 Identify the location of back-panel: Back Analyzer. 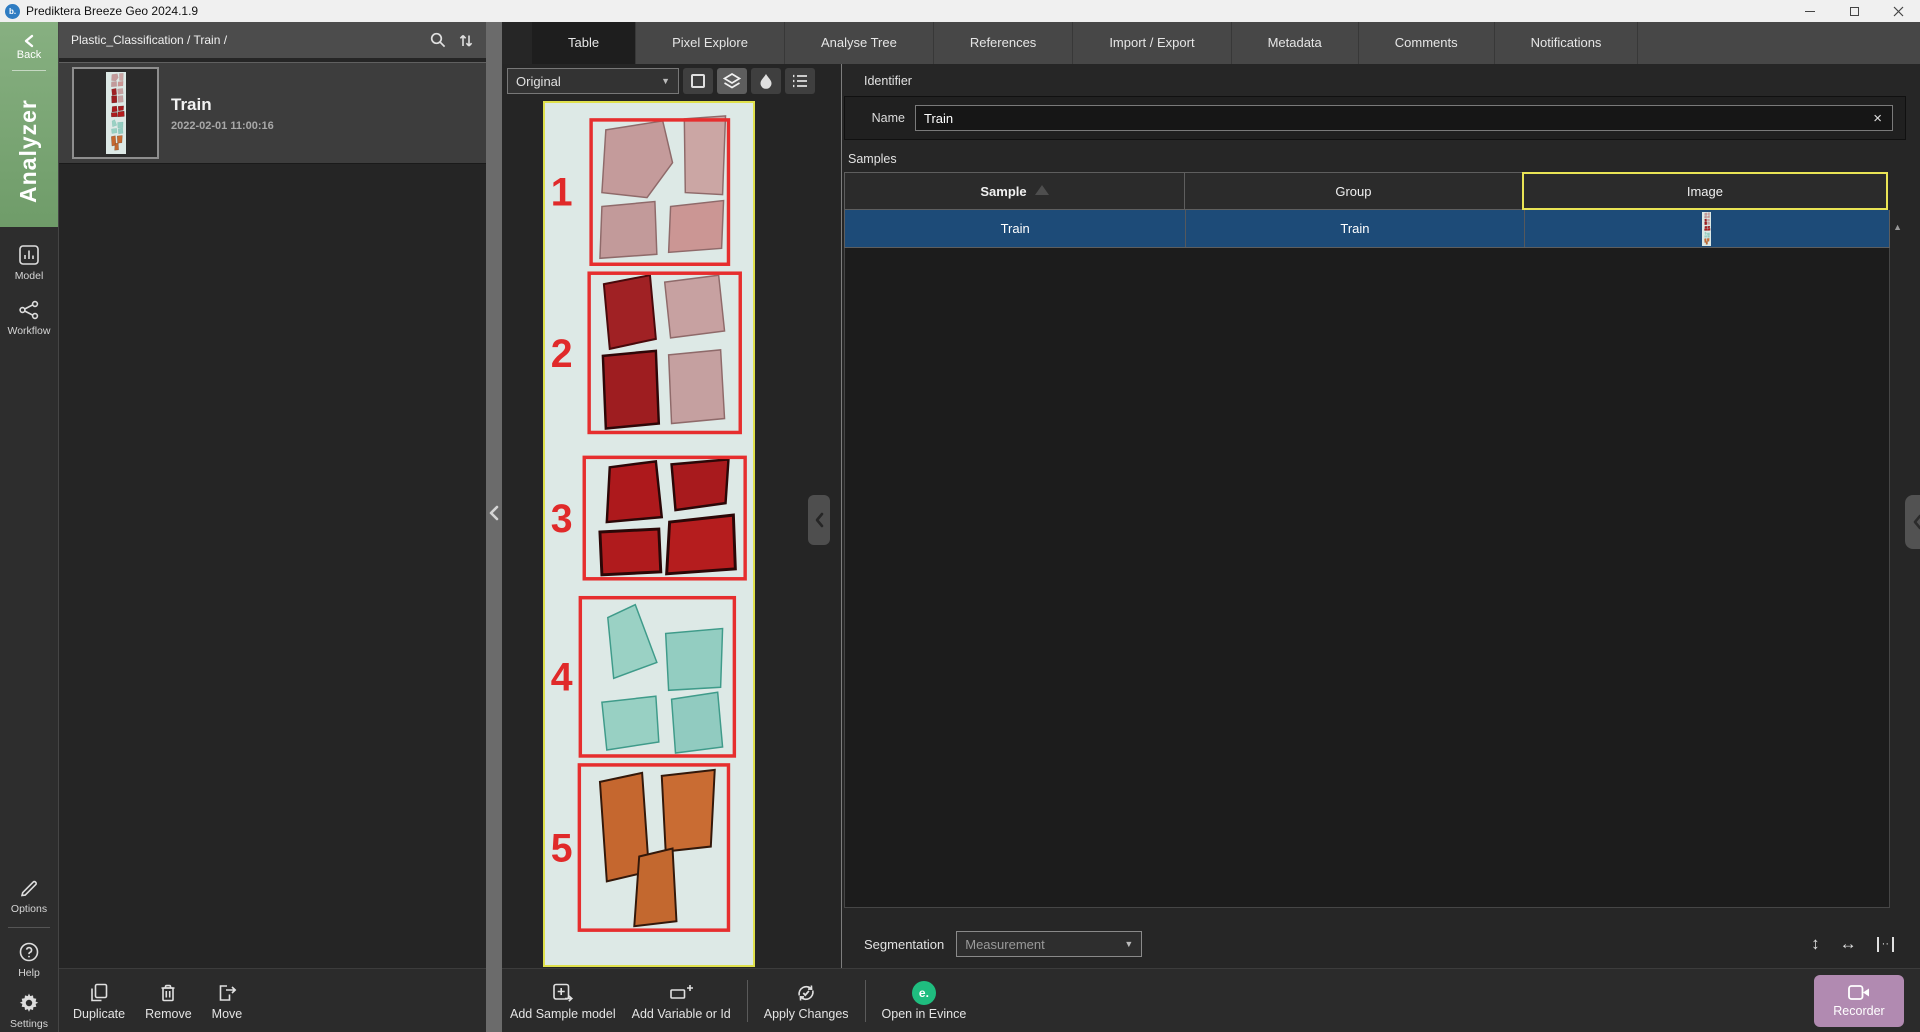
(29, 124).